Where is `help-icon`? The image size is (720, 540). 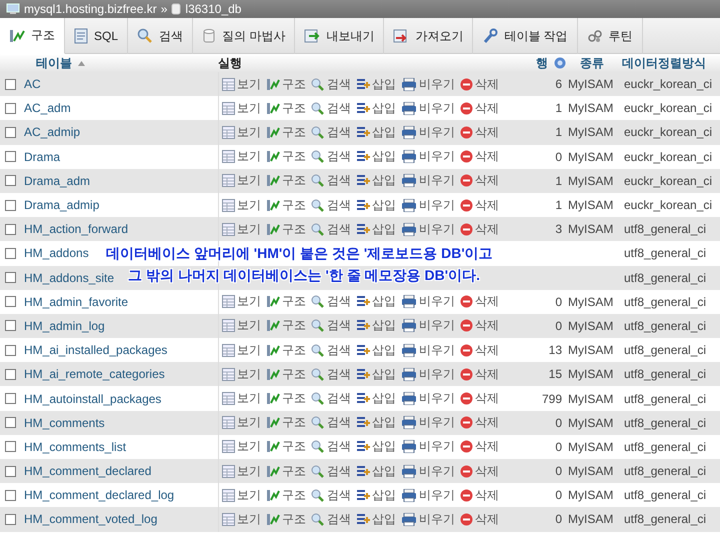
help-icon is located at coordinates (560, 63).